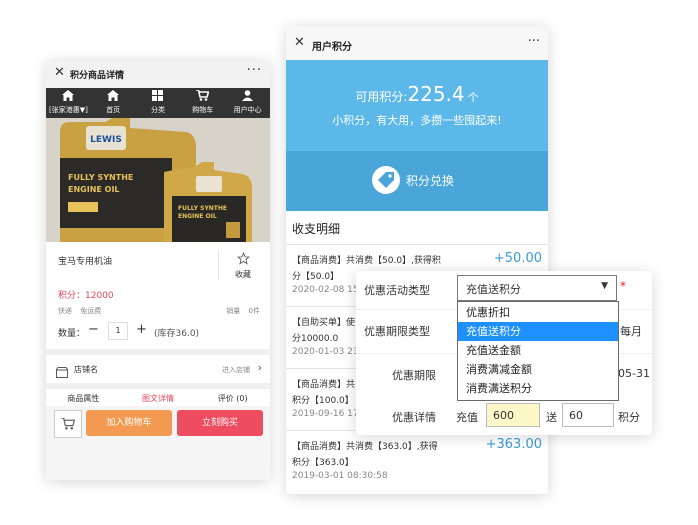 Image resolution: width=698 pixels, height=525 pixels. I want to click on record-date: 2020-01-03 23, so click(325, 352).